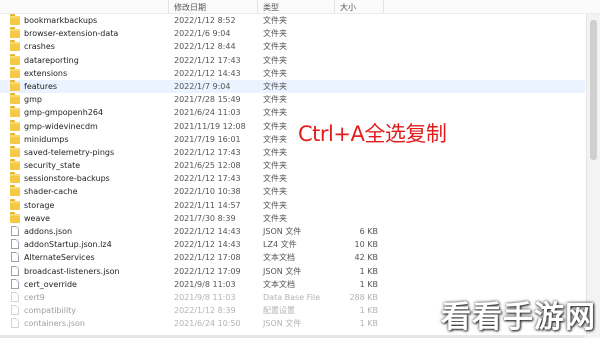 The width and height of the screenshot is (600, 338). Describe the element at coordinates (207, 271) in the screenshot. I see `modified-date: 2022/1/12 17:09` at that location.